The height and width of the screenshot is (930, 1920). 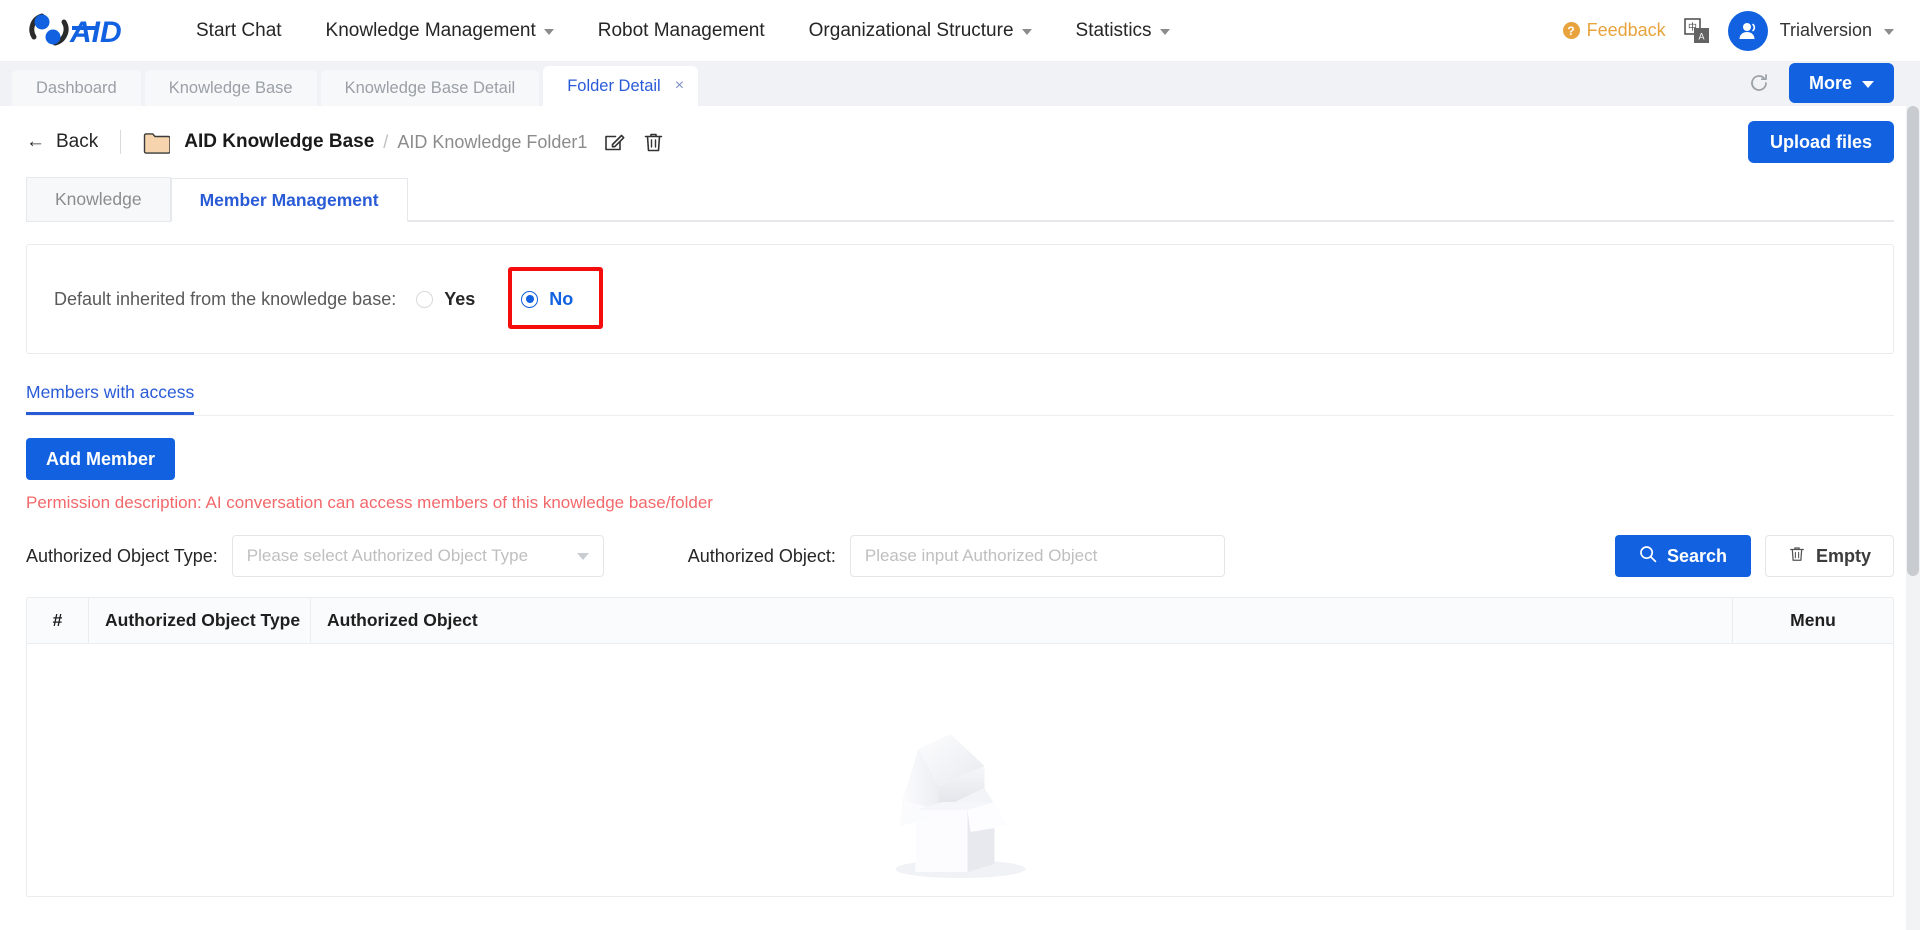 I want to click on nav-item-knowledge-management: Knowledge Management, so click(x=440, y=31).